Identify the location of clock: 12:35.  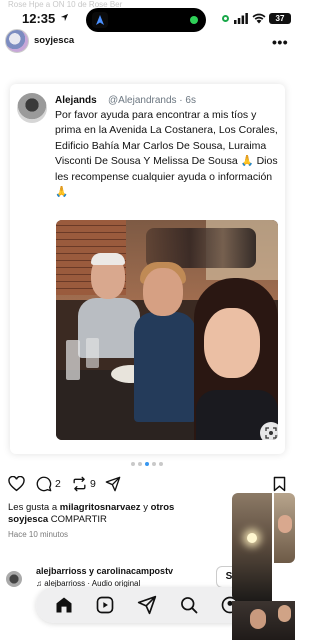
(39, 18).